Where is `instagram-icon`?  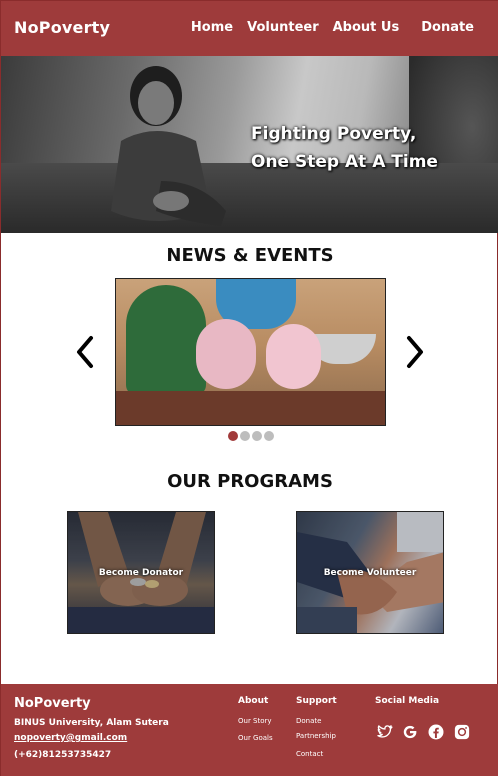
instagram-icon is located at coordinates (462, 732).